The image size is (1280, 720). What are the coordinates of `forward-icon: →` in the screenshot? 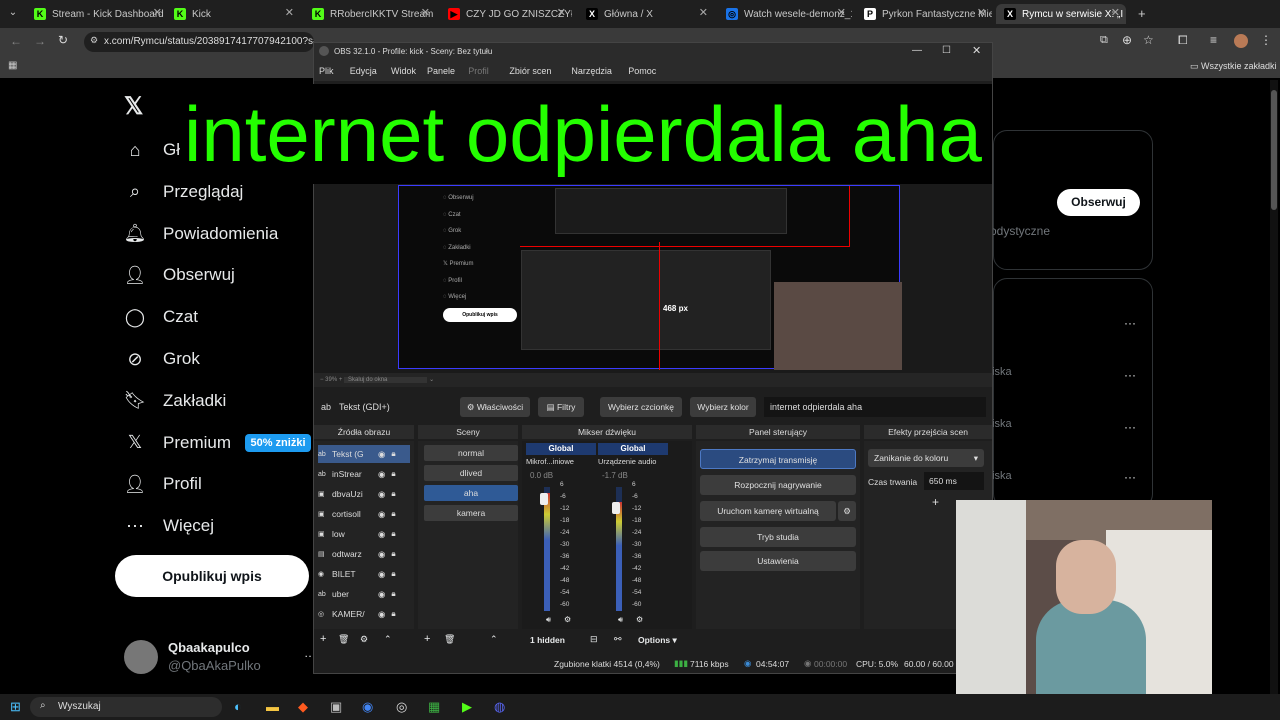 It's located at (40, 41).